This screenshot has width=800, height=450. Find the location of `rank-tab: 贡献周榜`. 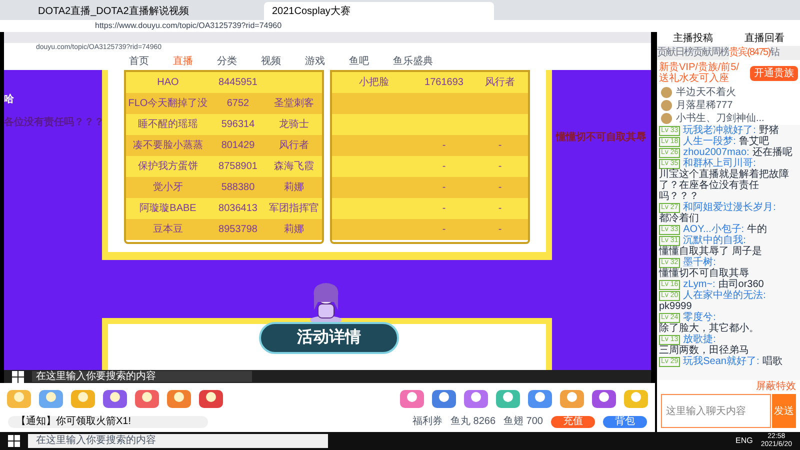

rank-tab: 贡献周榜 is located at coordinates (711, 53).